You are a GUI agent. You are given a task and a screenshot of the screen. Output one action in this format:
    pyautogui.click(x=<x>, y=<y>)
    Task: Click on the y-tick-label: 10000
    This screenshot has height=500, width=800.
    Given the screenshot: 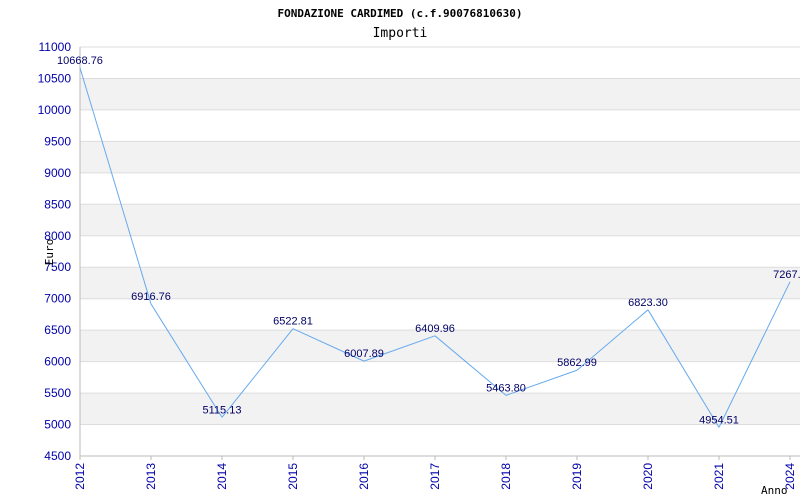 What is the action you would take?
    pyautogui.click(x=55, y=110)
    